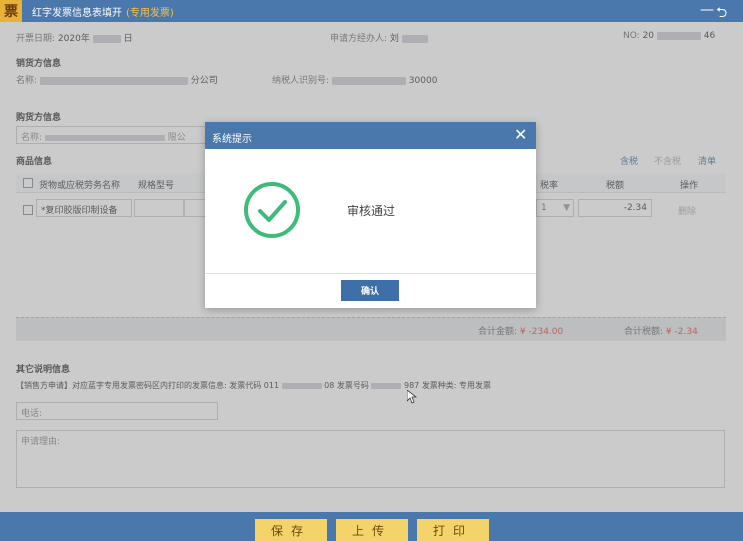  Describe the element at coordinates (150, 13) in the screenshot. I see `window-subtitle: (专用发票)` at that location.